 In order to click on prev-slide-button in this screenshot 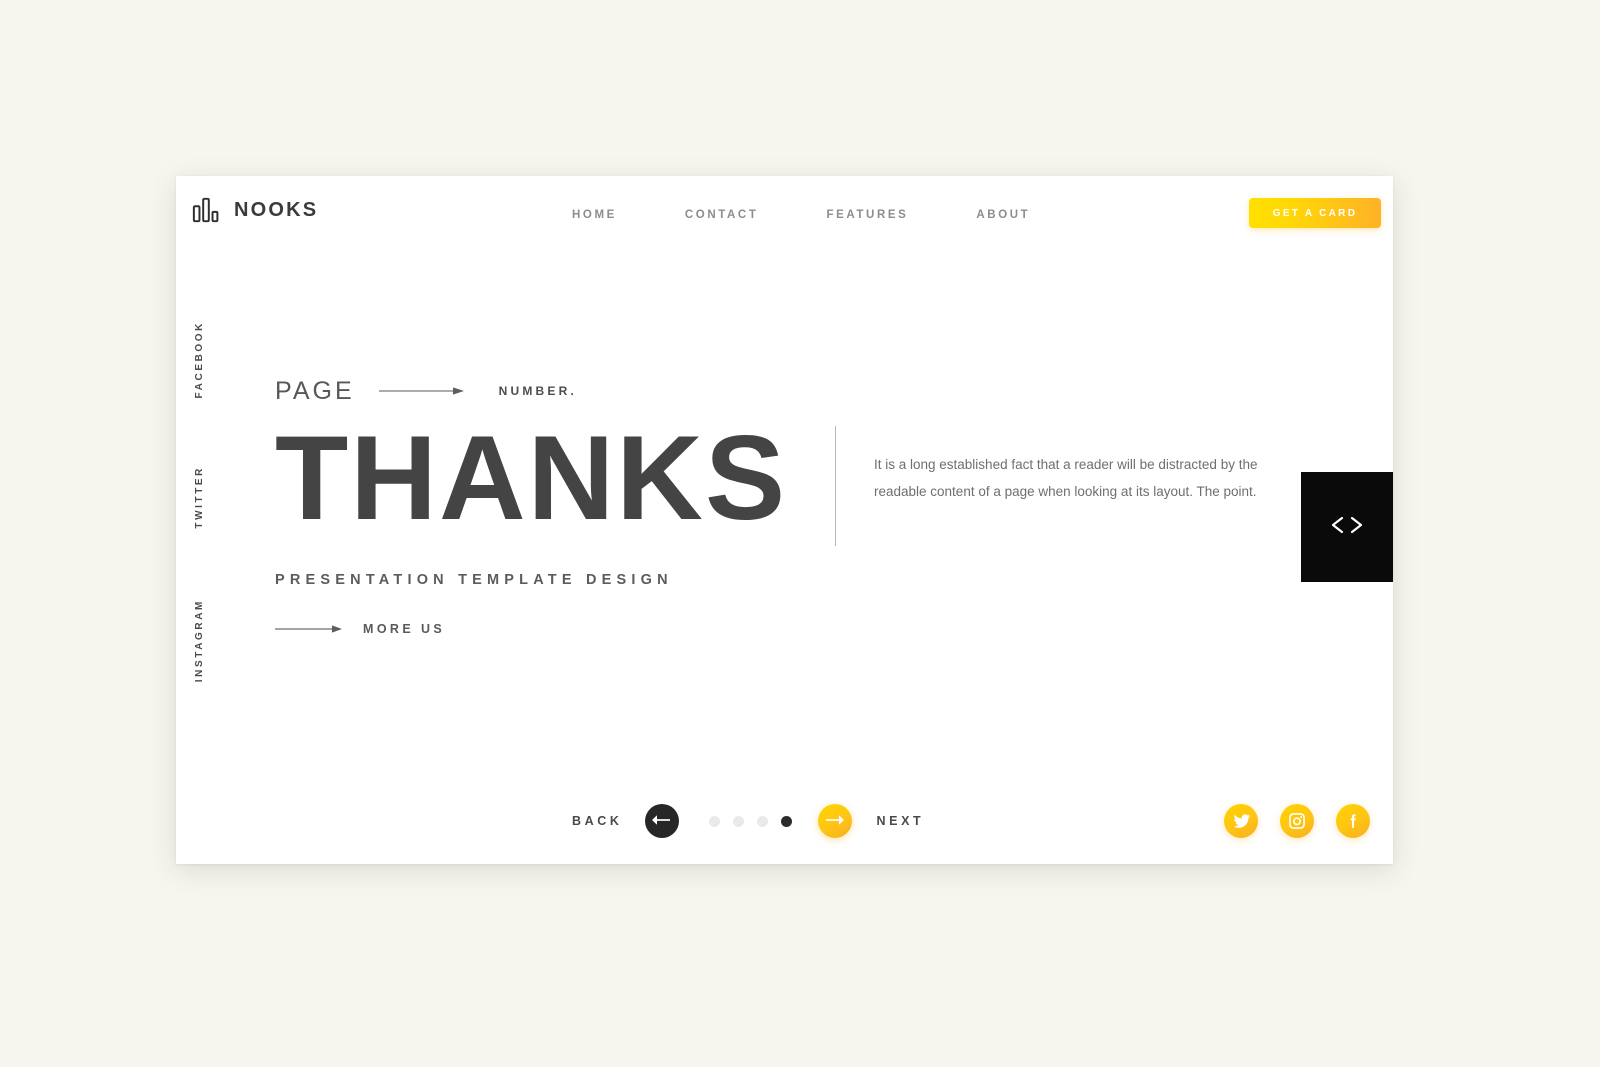, I will do `click(661, 821)`.